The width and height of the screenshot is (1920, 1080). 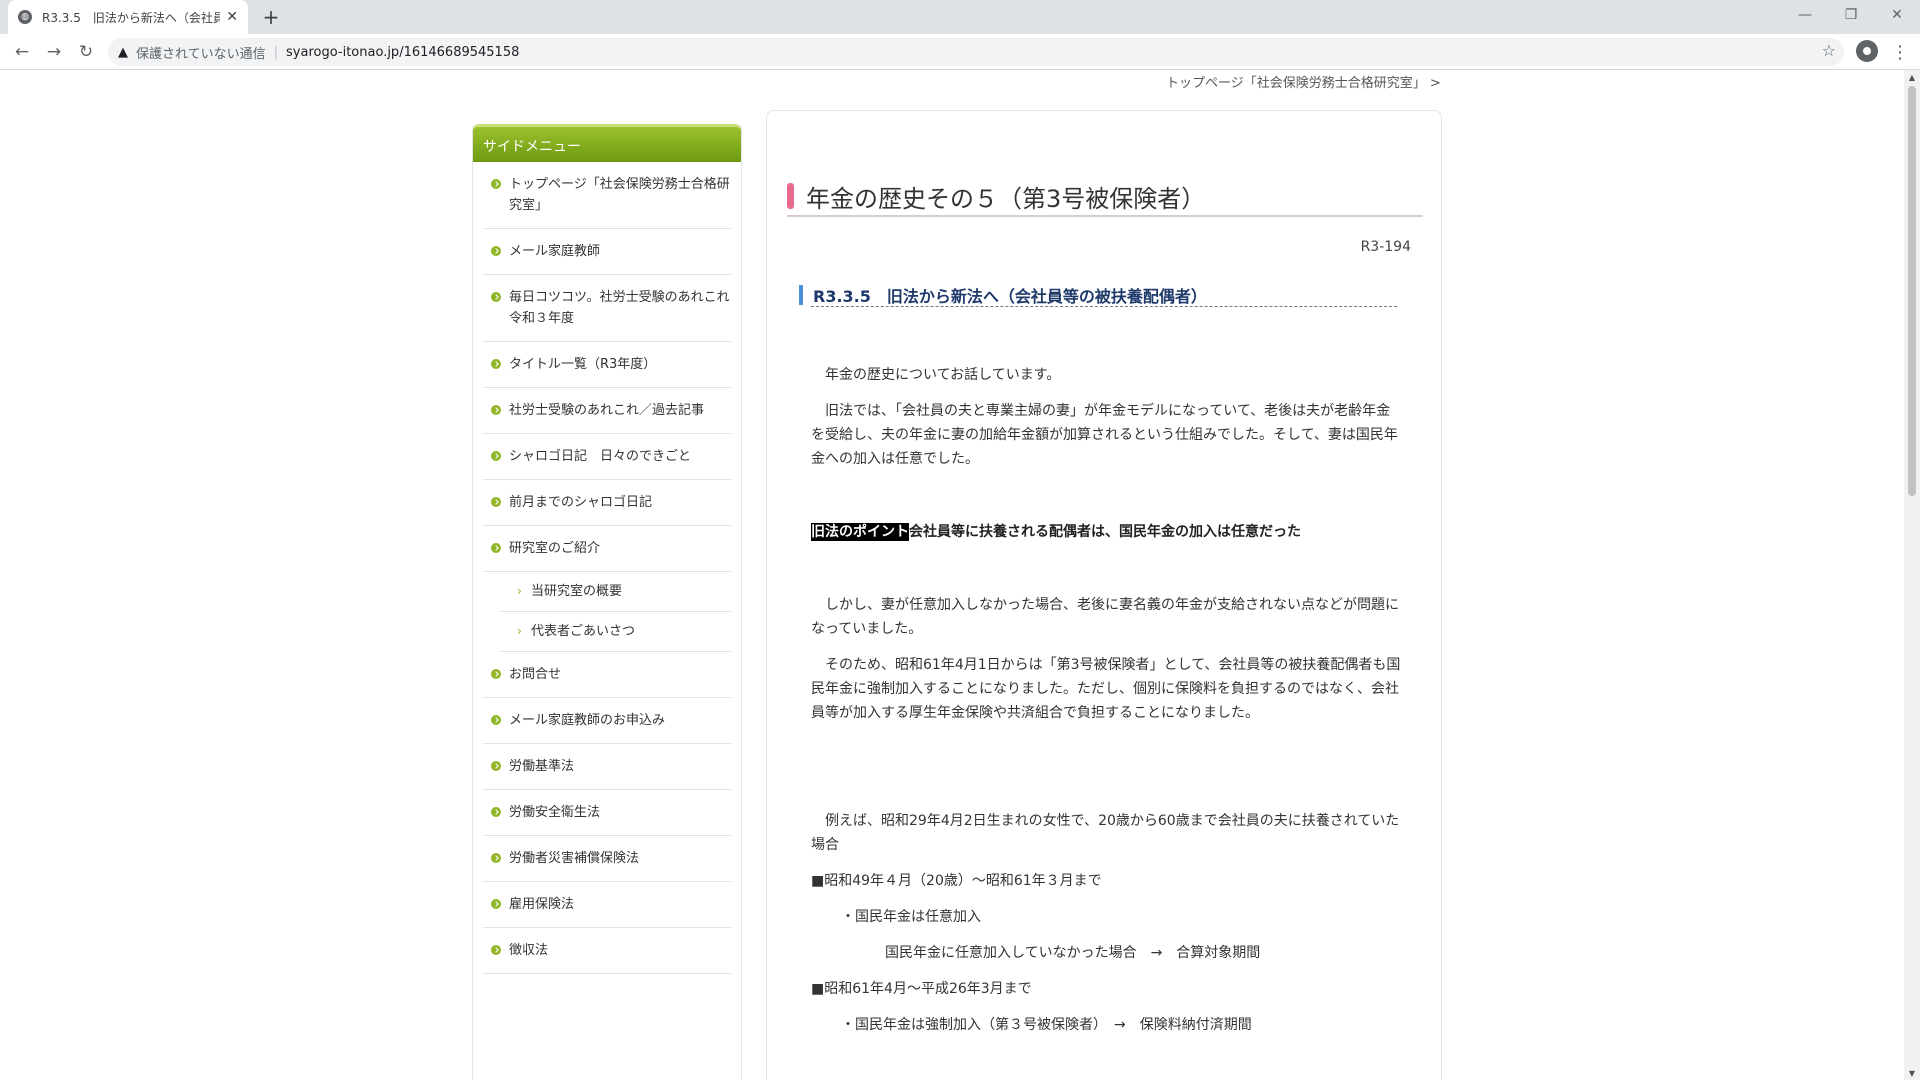 What do you see at coordinates (402, 52) in the screenshot?
I see `url-text: syarogo-itonao.jp/16146689545158` at bounding box center [402, 52].